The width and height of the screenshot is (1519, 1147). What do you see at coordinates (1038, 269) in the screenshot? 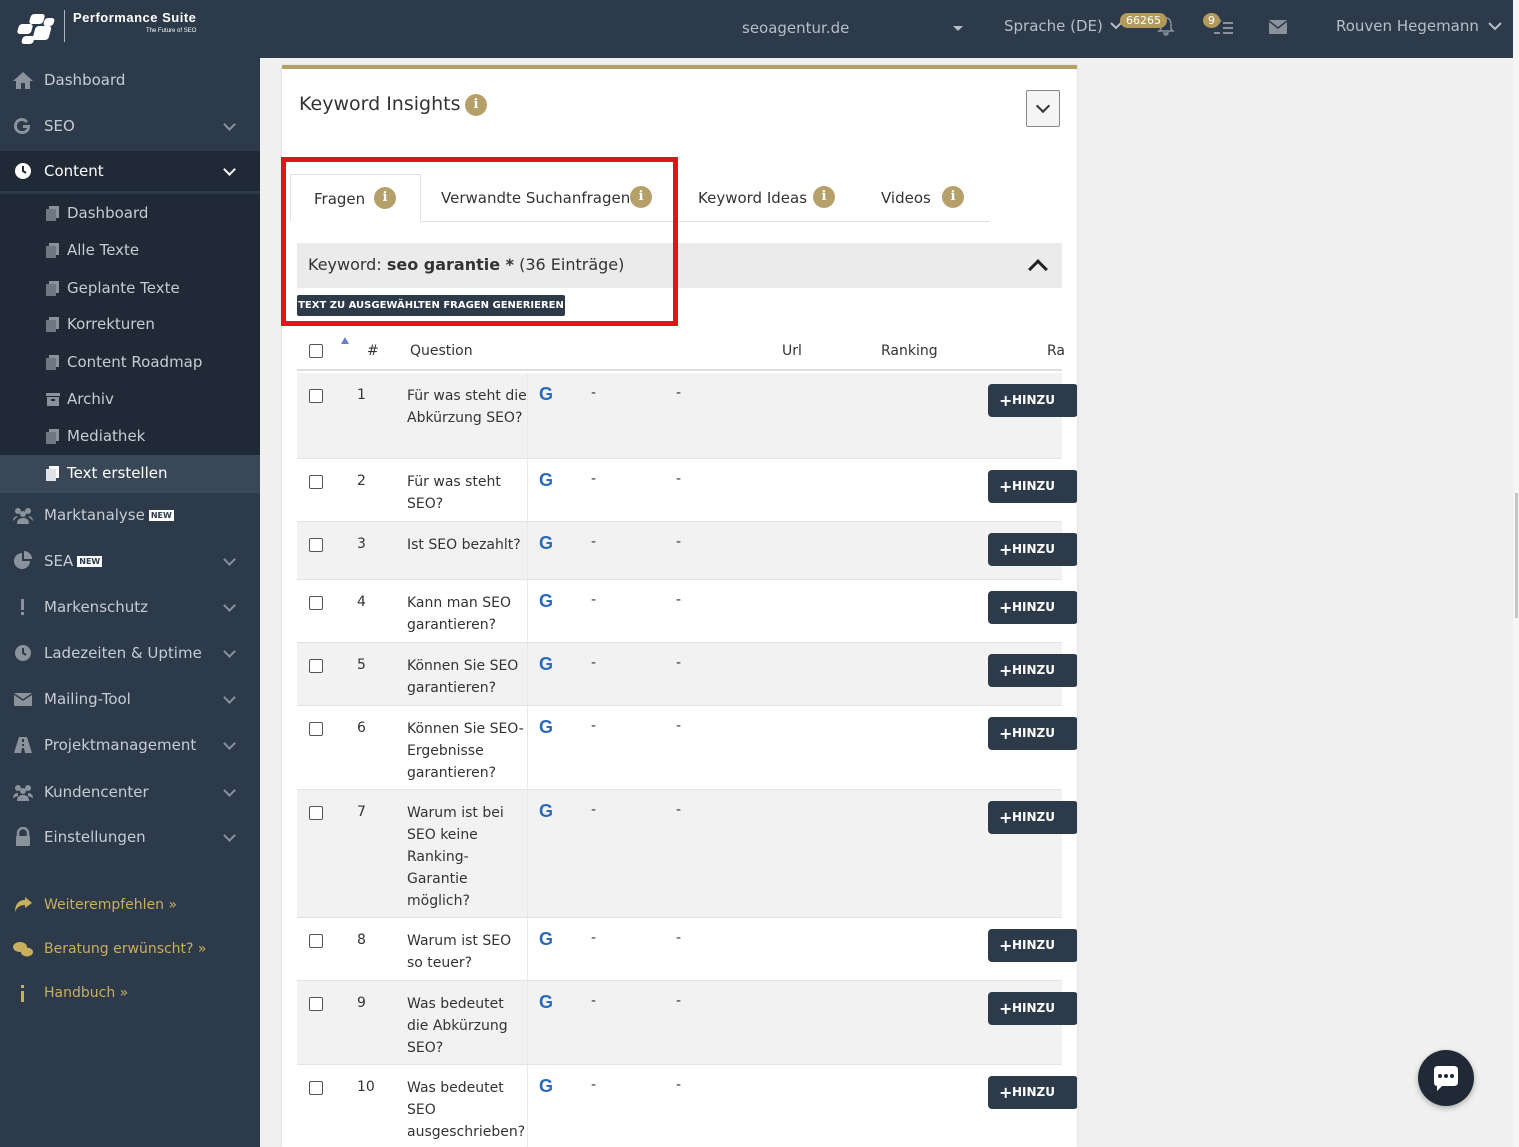
I see `chevron-up-icon` at bounding box center [1038, 269].